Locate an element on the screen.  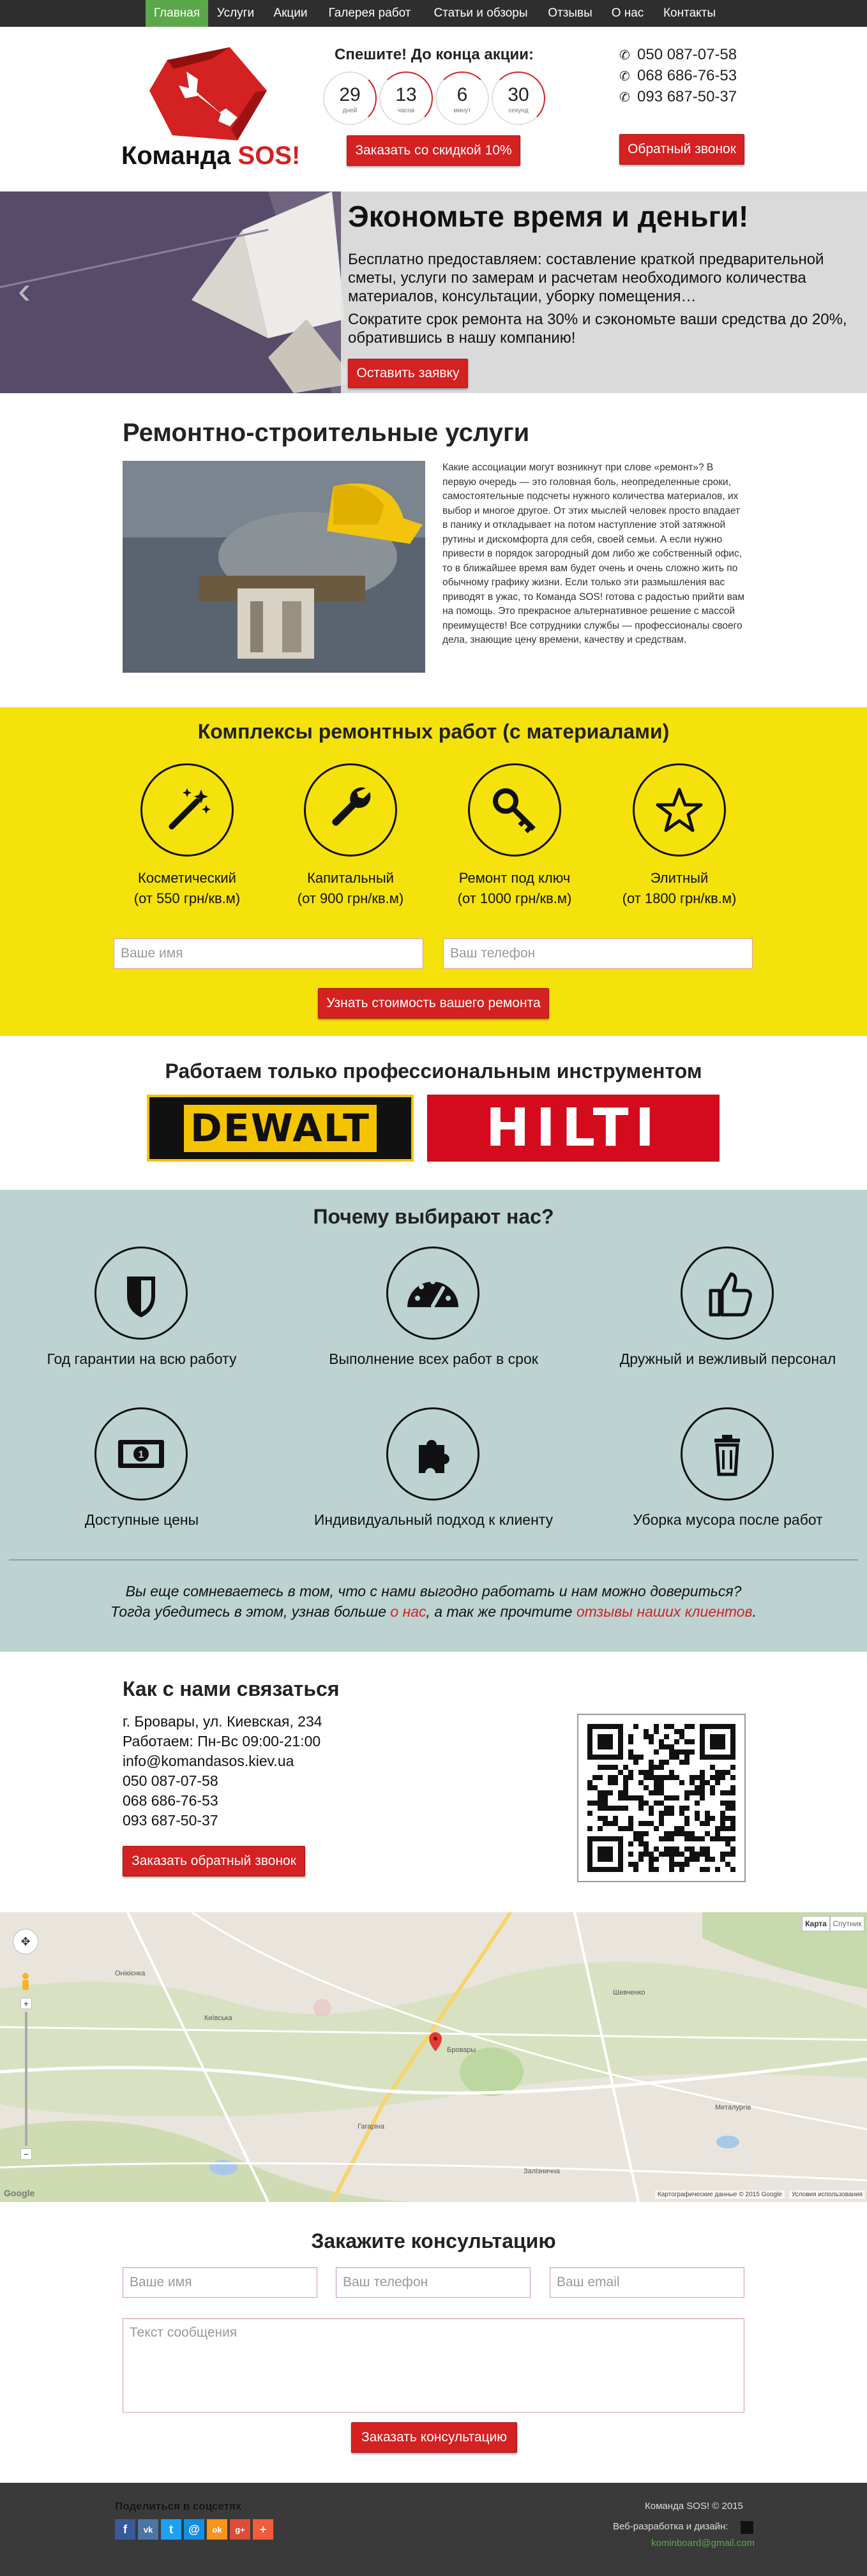
nav-item-services: Услуги is located at coordinates (235, 13).